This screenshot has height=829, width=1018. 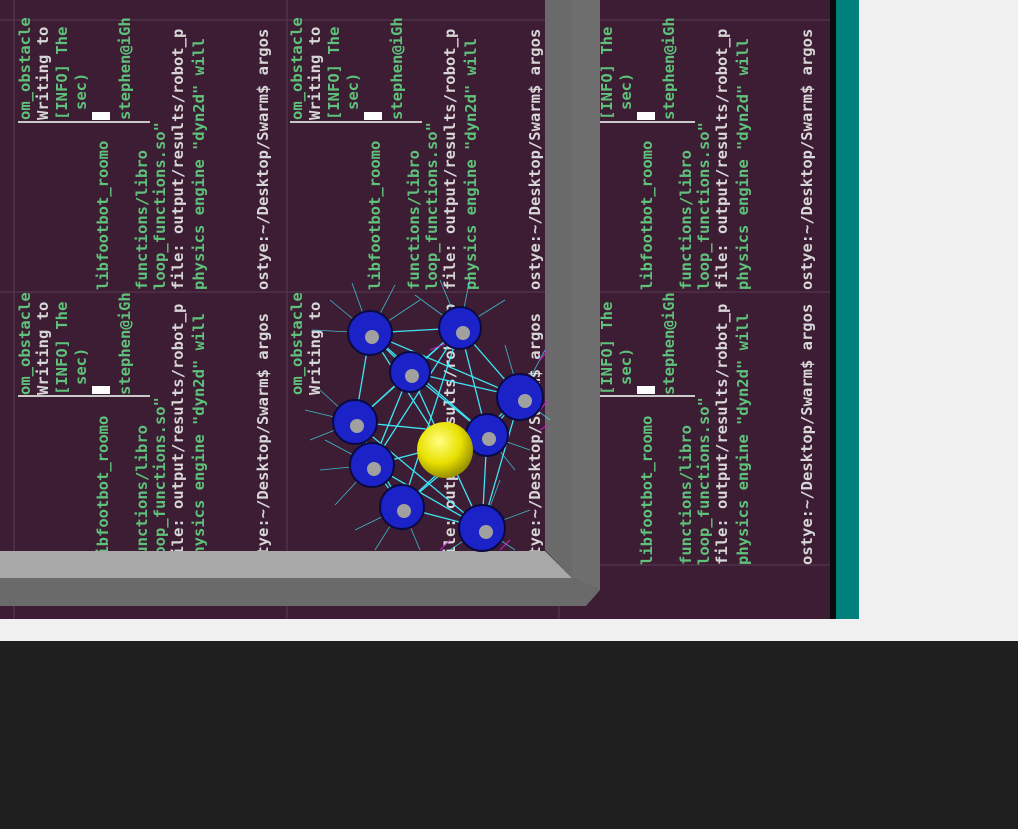 I want to click on arena-wall-right-inner, so click(x=558, y=289).